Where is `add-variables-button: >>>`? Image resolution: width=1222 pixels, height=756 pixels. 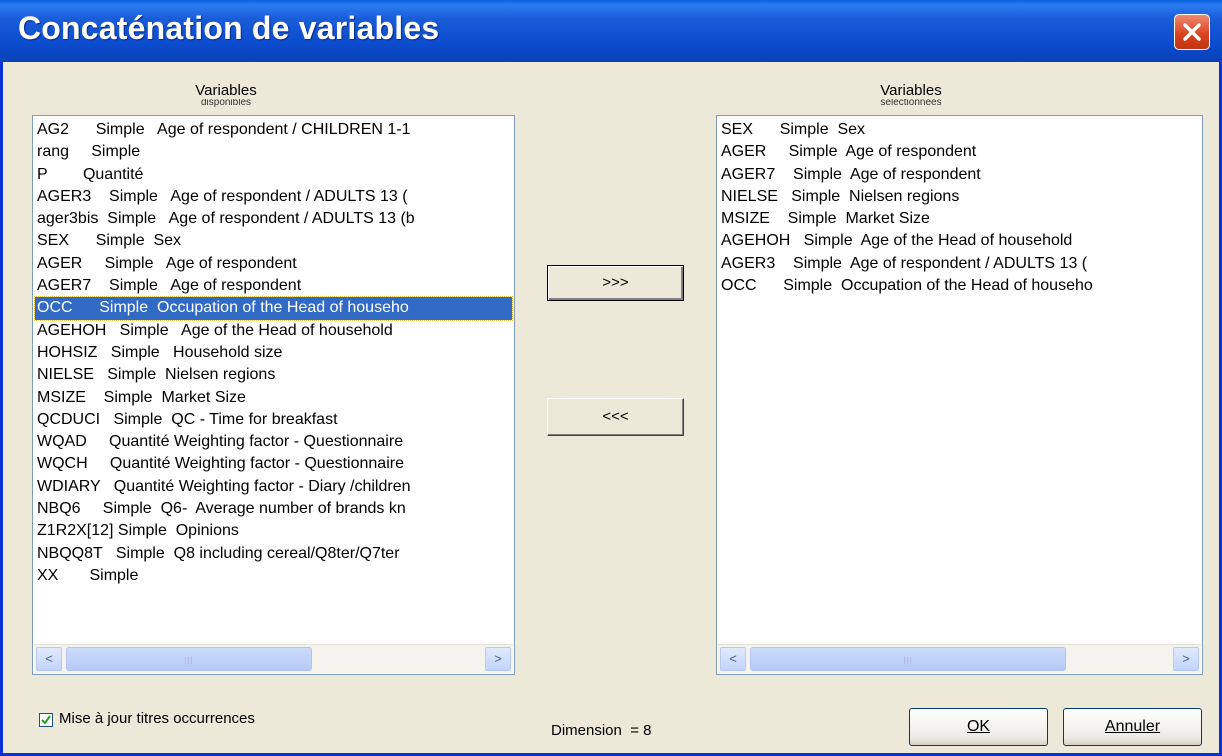 add-variables-button: >>> is located at coordinates (615, 283).